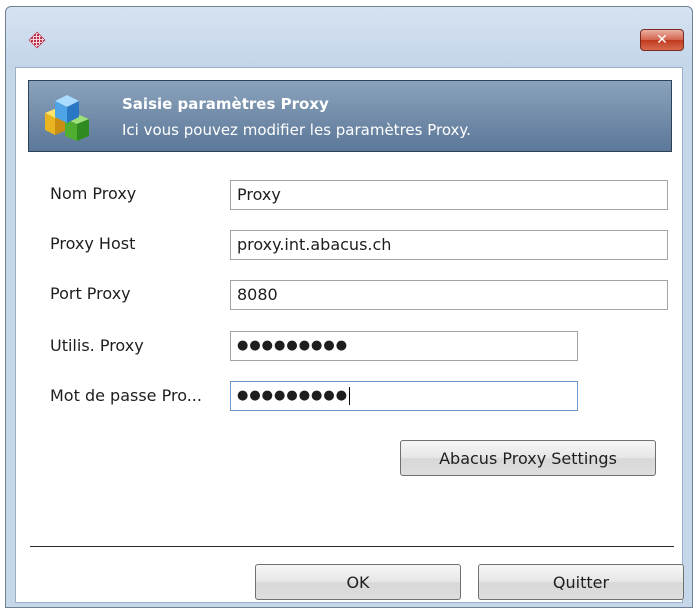 The height and width of the screenshot is (612, 697). What do you see at coordinates (90, 293) in the screenshot?
I see `proxy-port-label: Port Proxy` at bounding box center [90, 293].